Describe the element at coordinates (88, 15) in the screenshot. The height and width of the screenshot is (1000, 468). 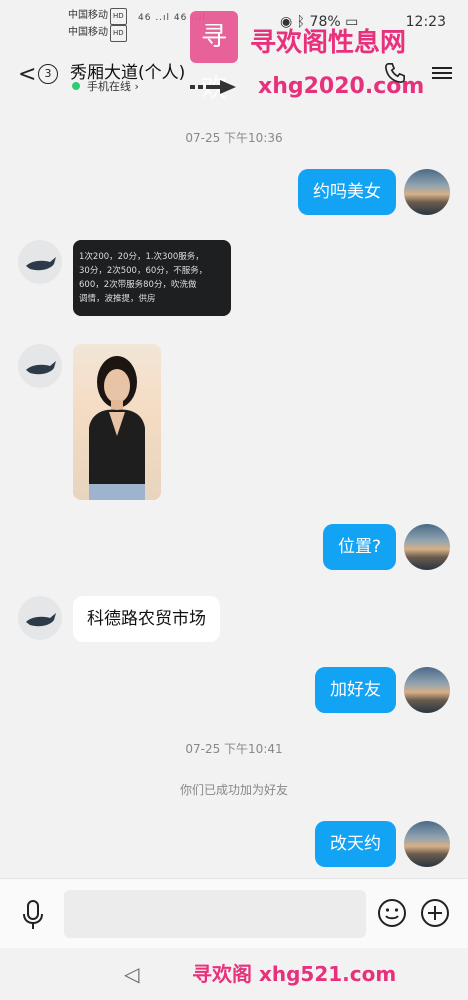
I see `carrier-1: 中国移动` at that location.